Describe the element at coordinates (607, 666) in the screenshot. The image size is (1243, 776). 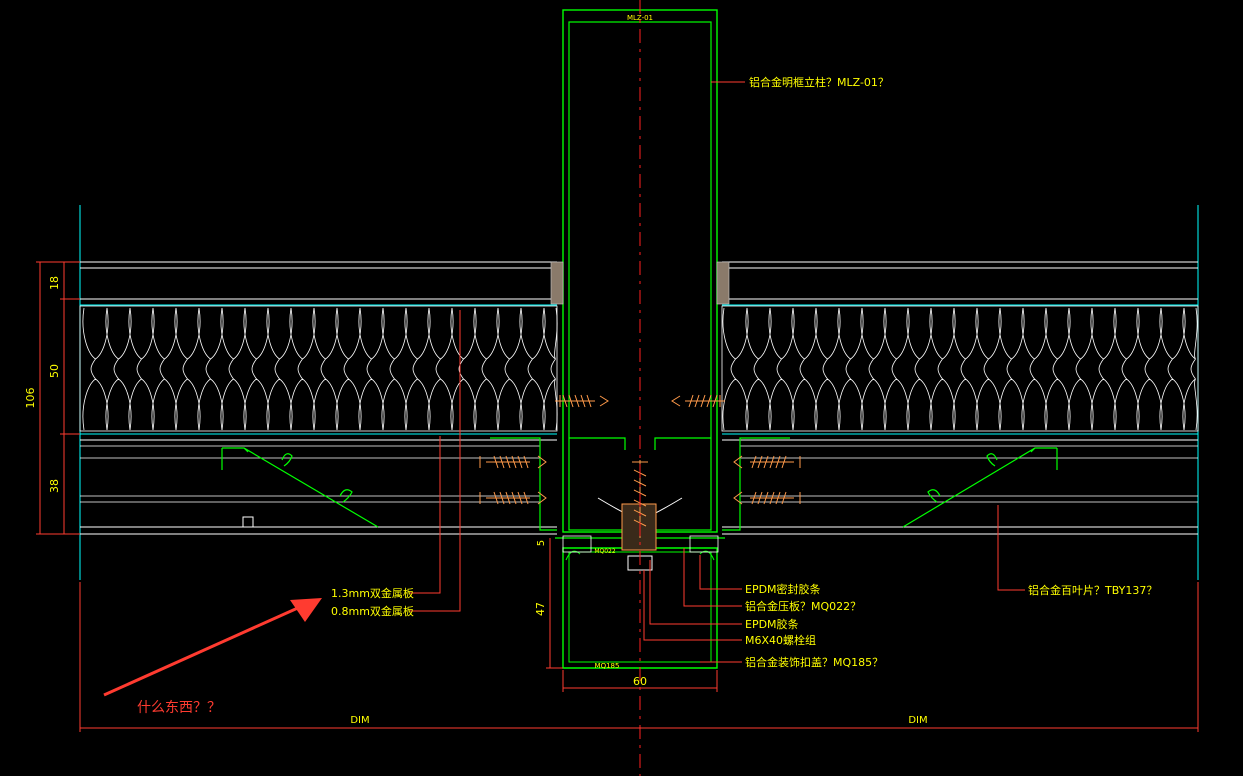
I see `tag-bottom: MQ185` at that location.